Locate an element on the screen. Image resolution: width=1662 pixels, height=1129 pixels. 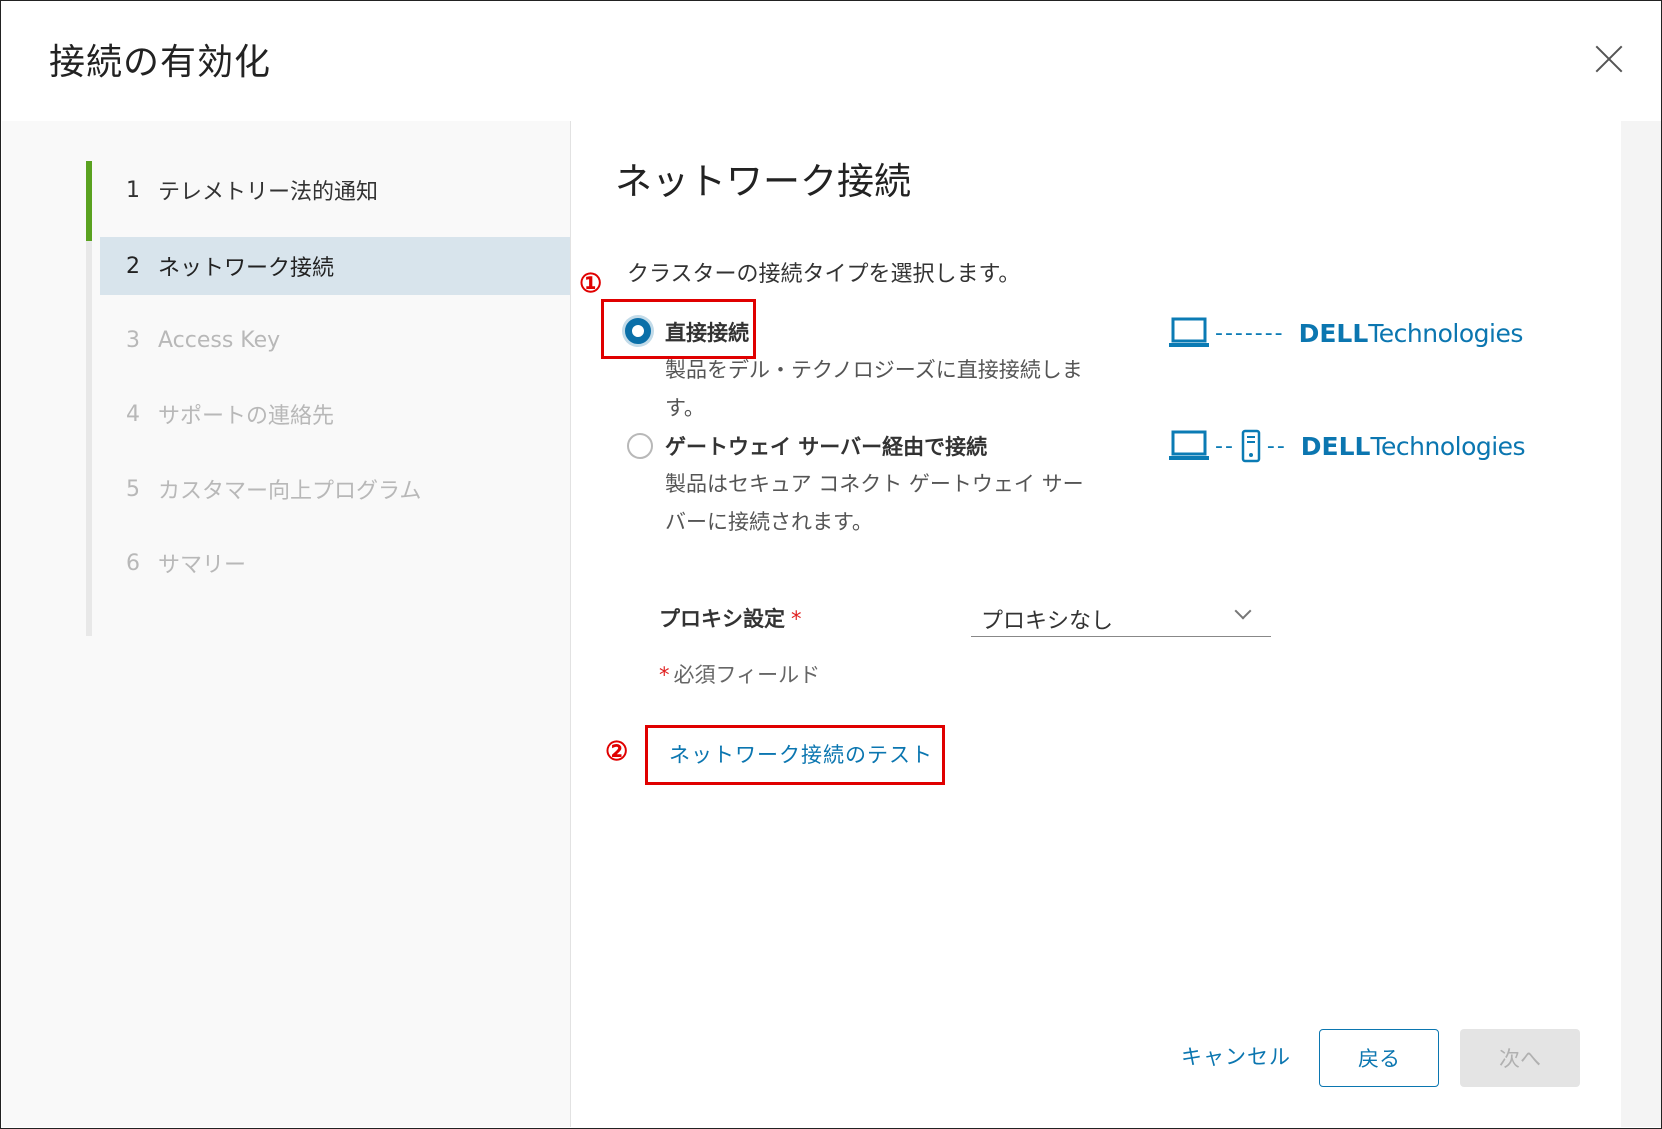
gateway-connect-description: 製品はセキュア コネクト ゲートウェイ サー バーに接続されます。 is located at coordinates (874, 503).